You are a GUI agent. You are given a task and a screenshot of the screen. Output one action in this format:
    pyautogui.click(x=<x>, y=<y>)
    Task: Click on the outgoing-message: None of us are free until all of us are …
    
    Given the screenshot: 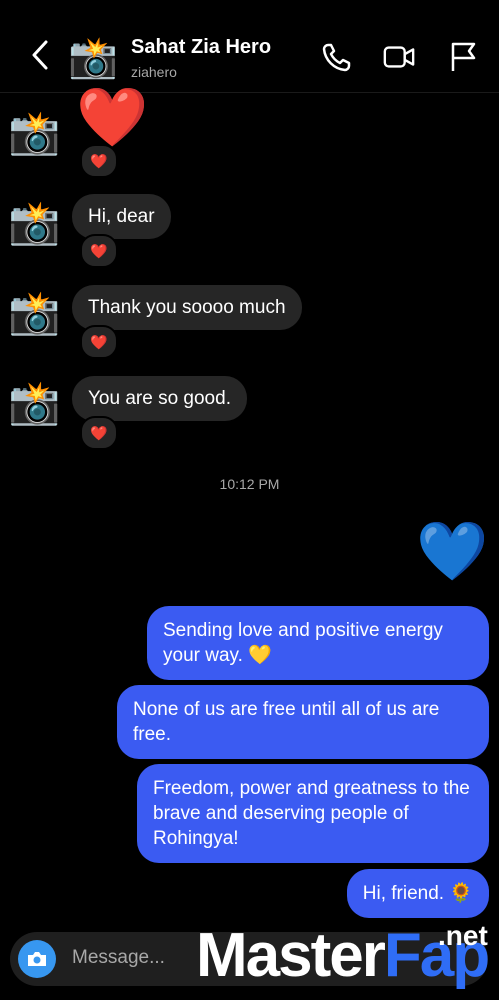 What is the action you would take?
    pyautogui.click(x=303, y=722)
    